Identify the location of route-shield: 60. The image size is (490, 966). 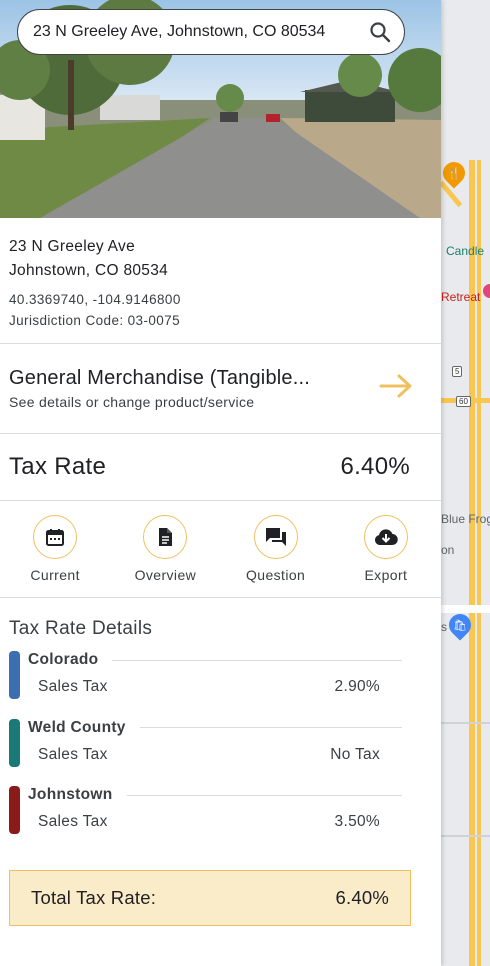
(463, 401).